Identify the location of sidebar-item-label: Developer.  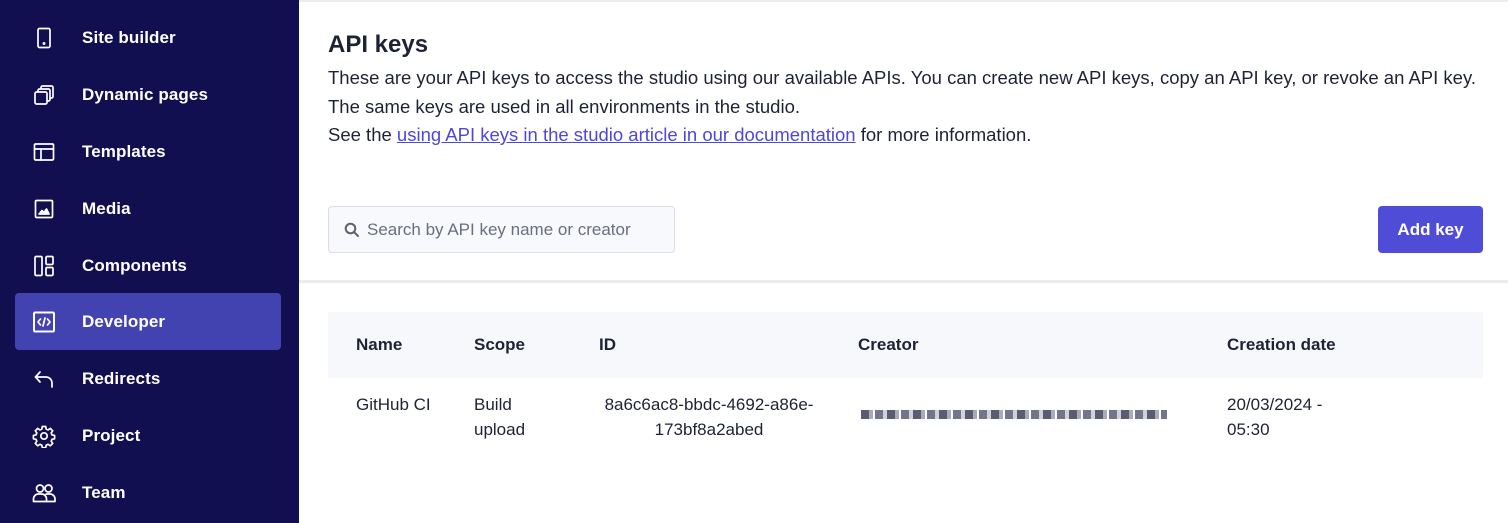
(124, 321).